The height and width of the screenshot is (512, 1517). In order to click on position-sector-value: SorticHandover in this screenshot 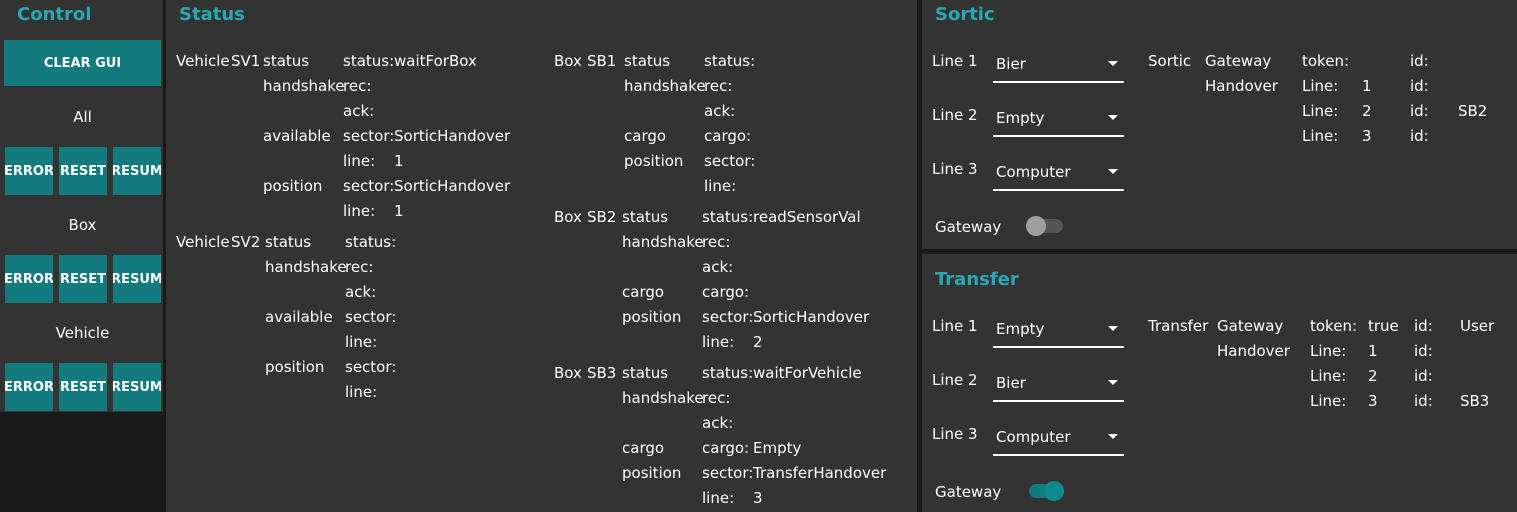, I will do `click(452, 186)`.